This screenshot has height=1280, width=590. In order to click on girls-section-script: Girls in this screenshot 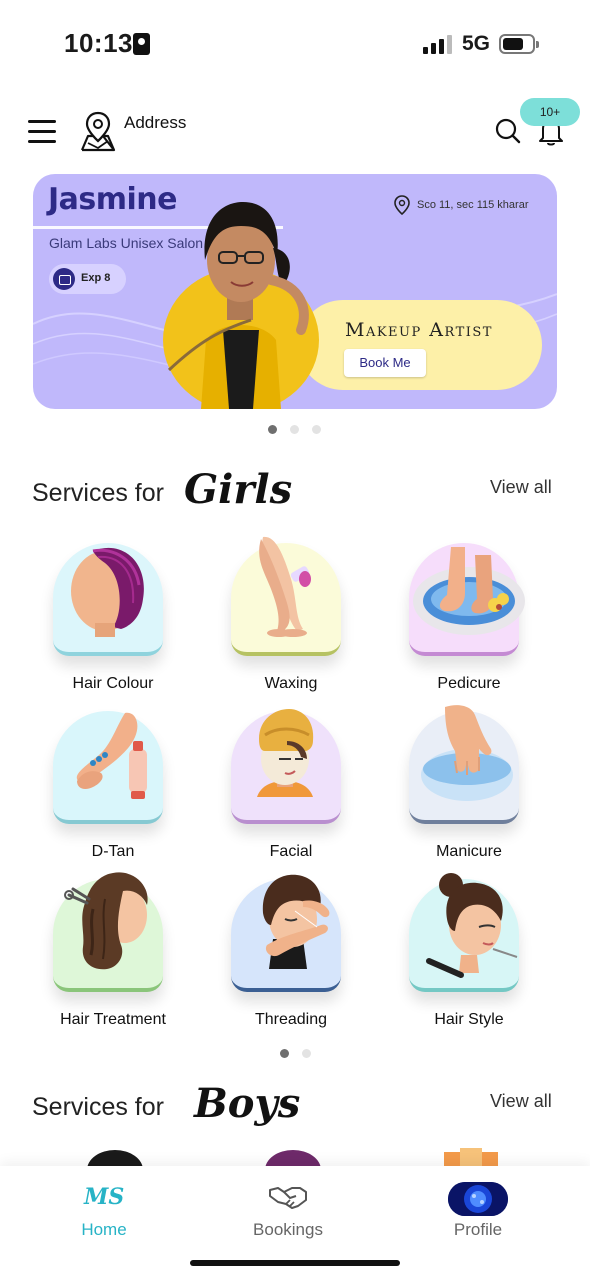, I will do `click(238, 489)`.